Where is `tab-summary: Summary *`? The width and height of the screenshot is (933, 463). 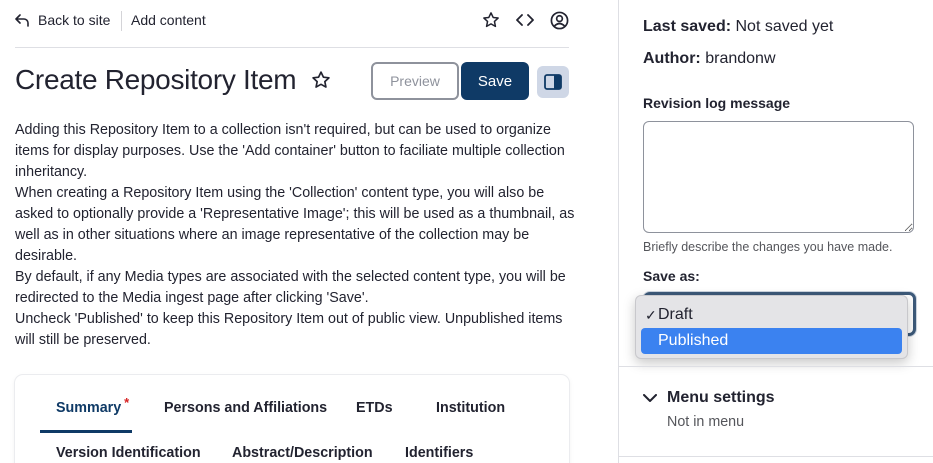 tab-summary: Summary * is located at coordinates (92, 405).